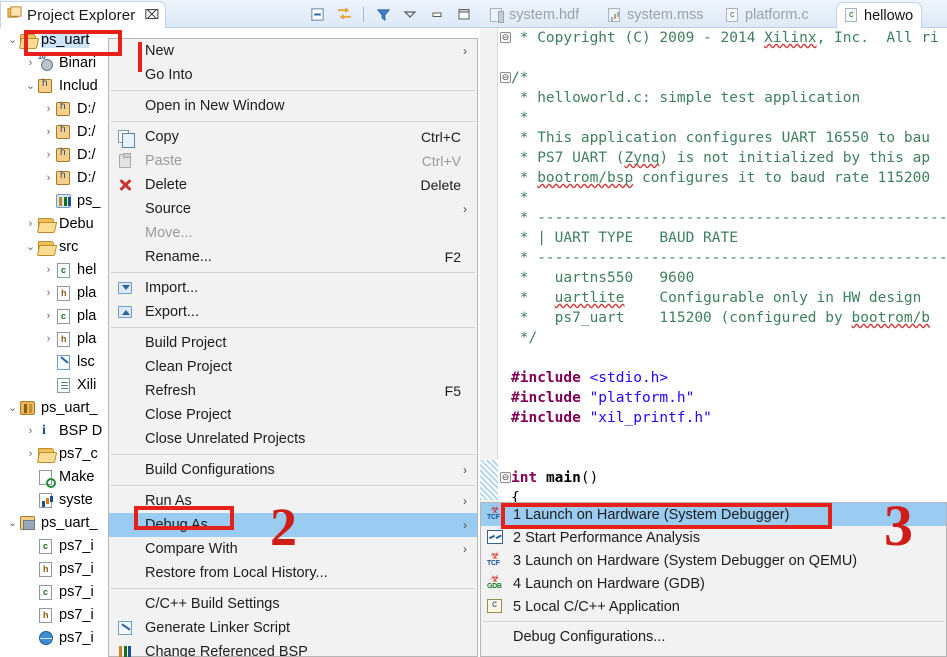 The width and height of the screenshot is (947, 657). I want to click on submenu-item-4-launch-on-hardware--gdb: ☣ GDB 4 Launch on Hardware (GDB), so click(713, 583).